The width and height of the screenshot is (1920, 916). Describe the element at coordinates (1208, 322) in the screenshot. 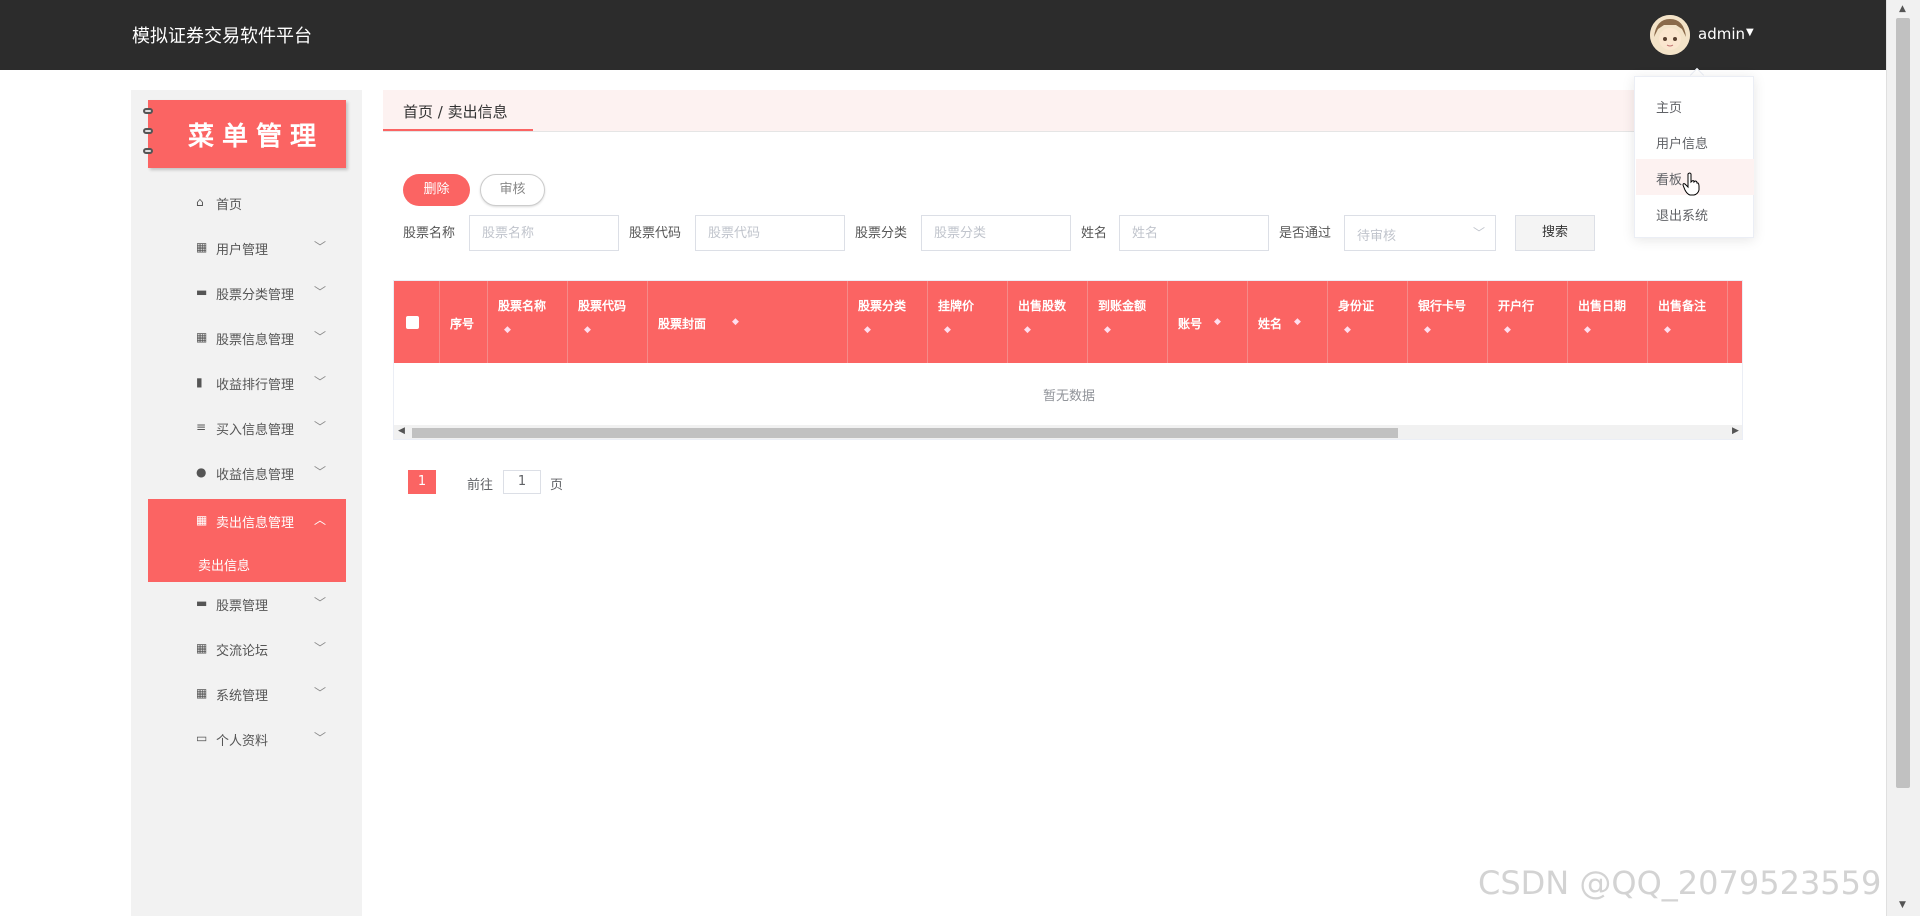

I see `column-header: 账号 ◆` at that location.